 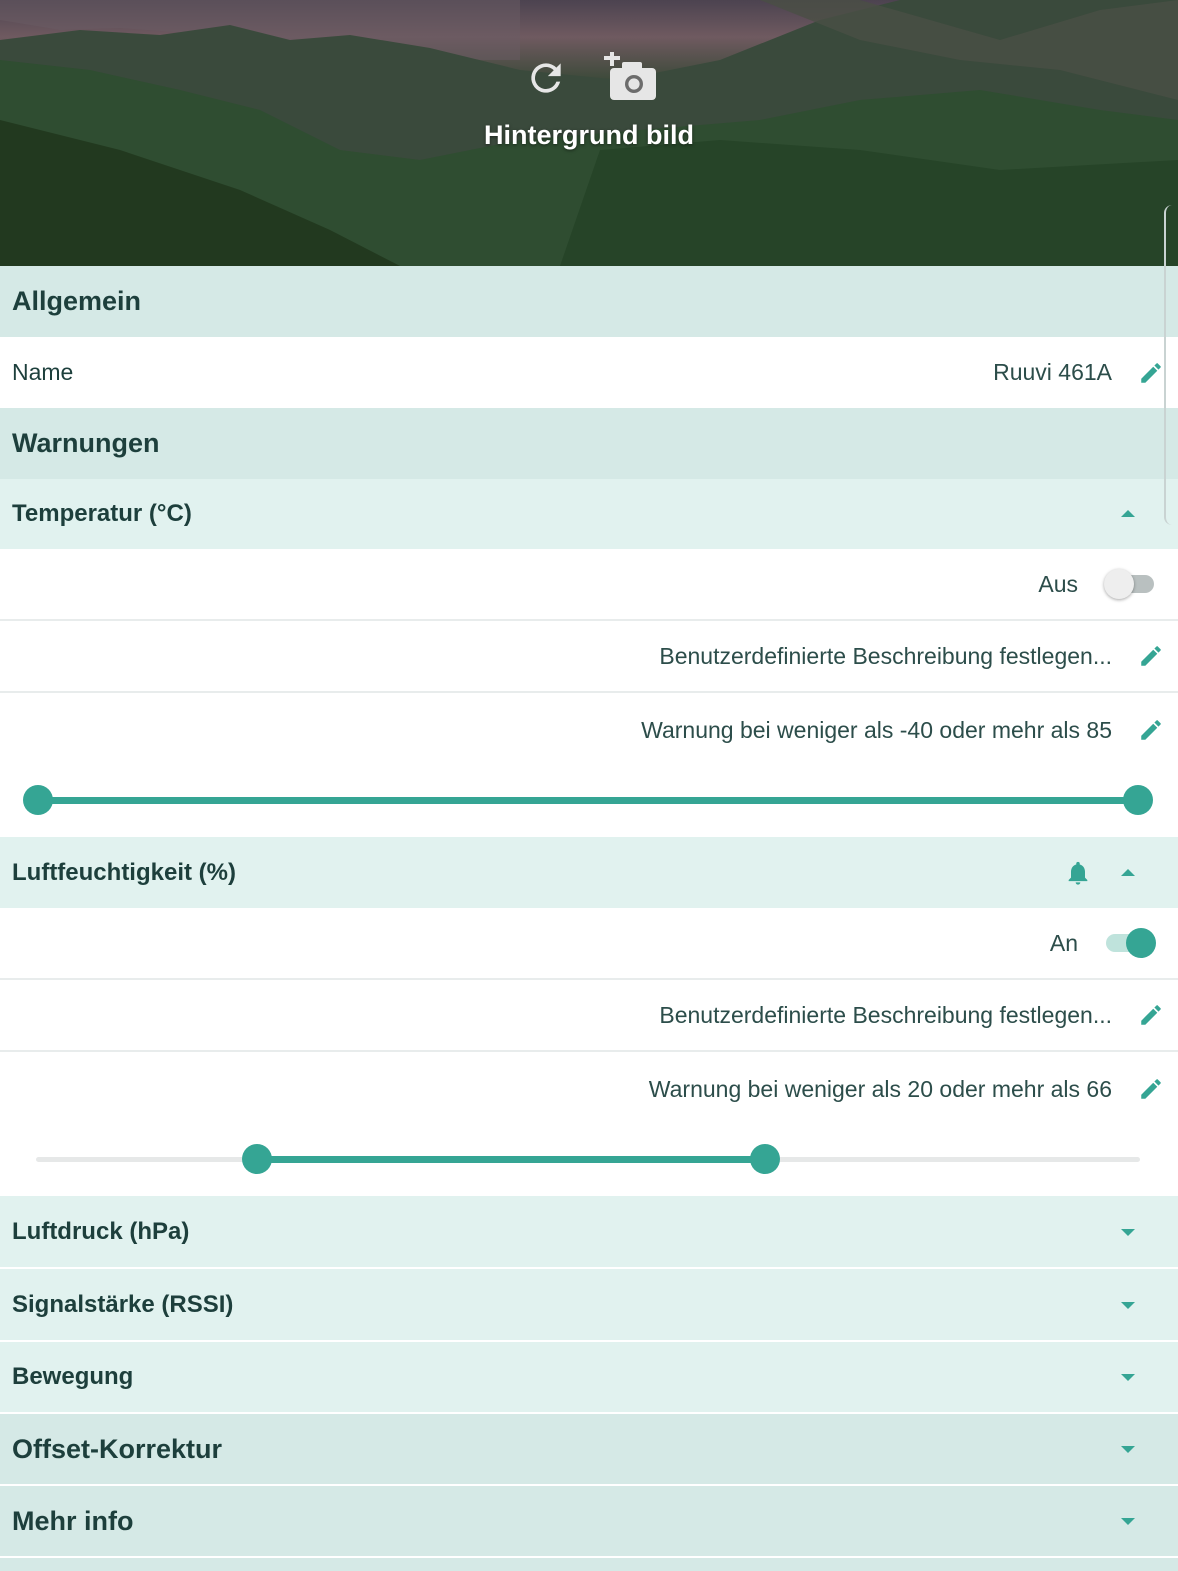 I want to click on humidity-alert-toggle, so click(x=1130, y=943).